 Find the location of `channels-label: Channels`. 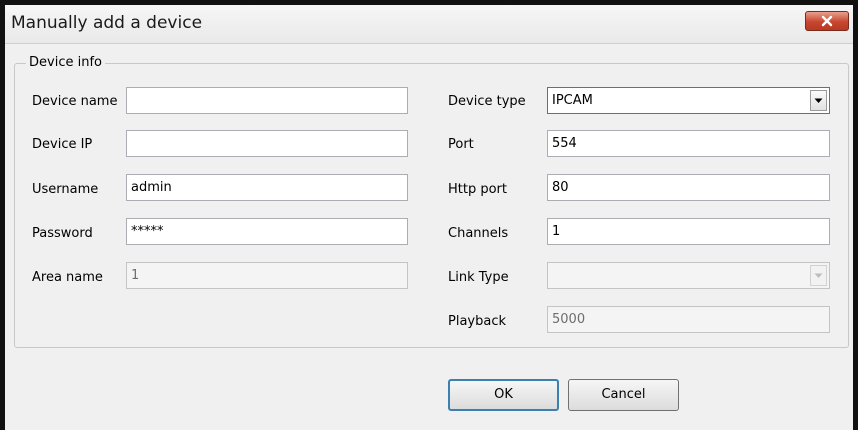

channels-label: Channels is located at coordinates (478, 233).